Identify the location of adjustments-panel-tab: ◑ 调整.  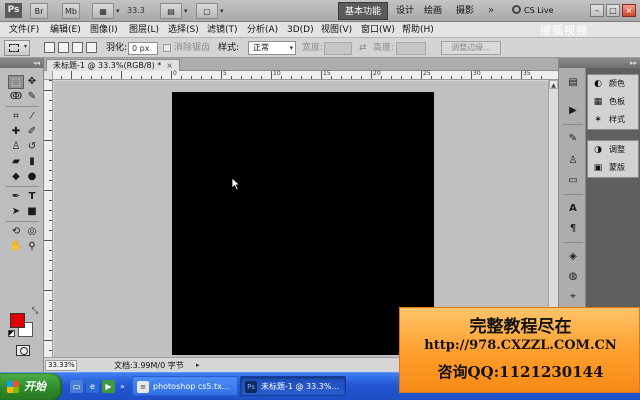
(613, 150).